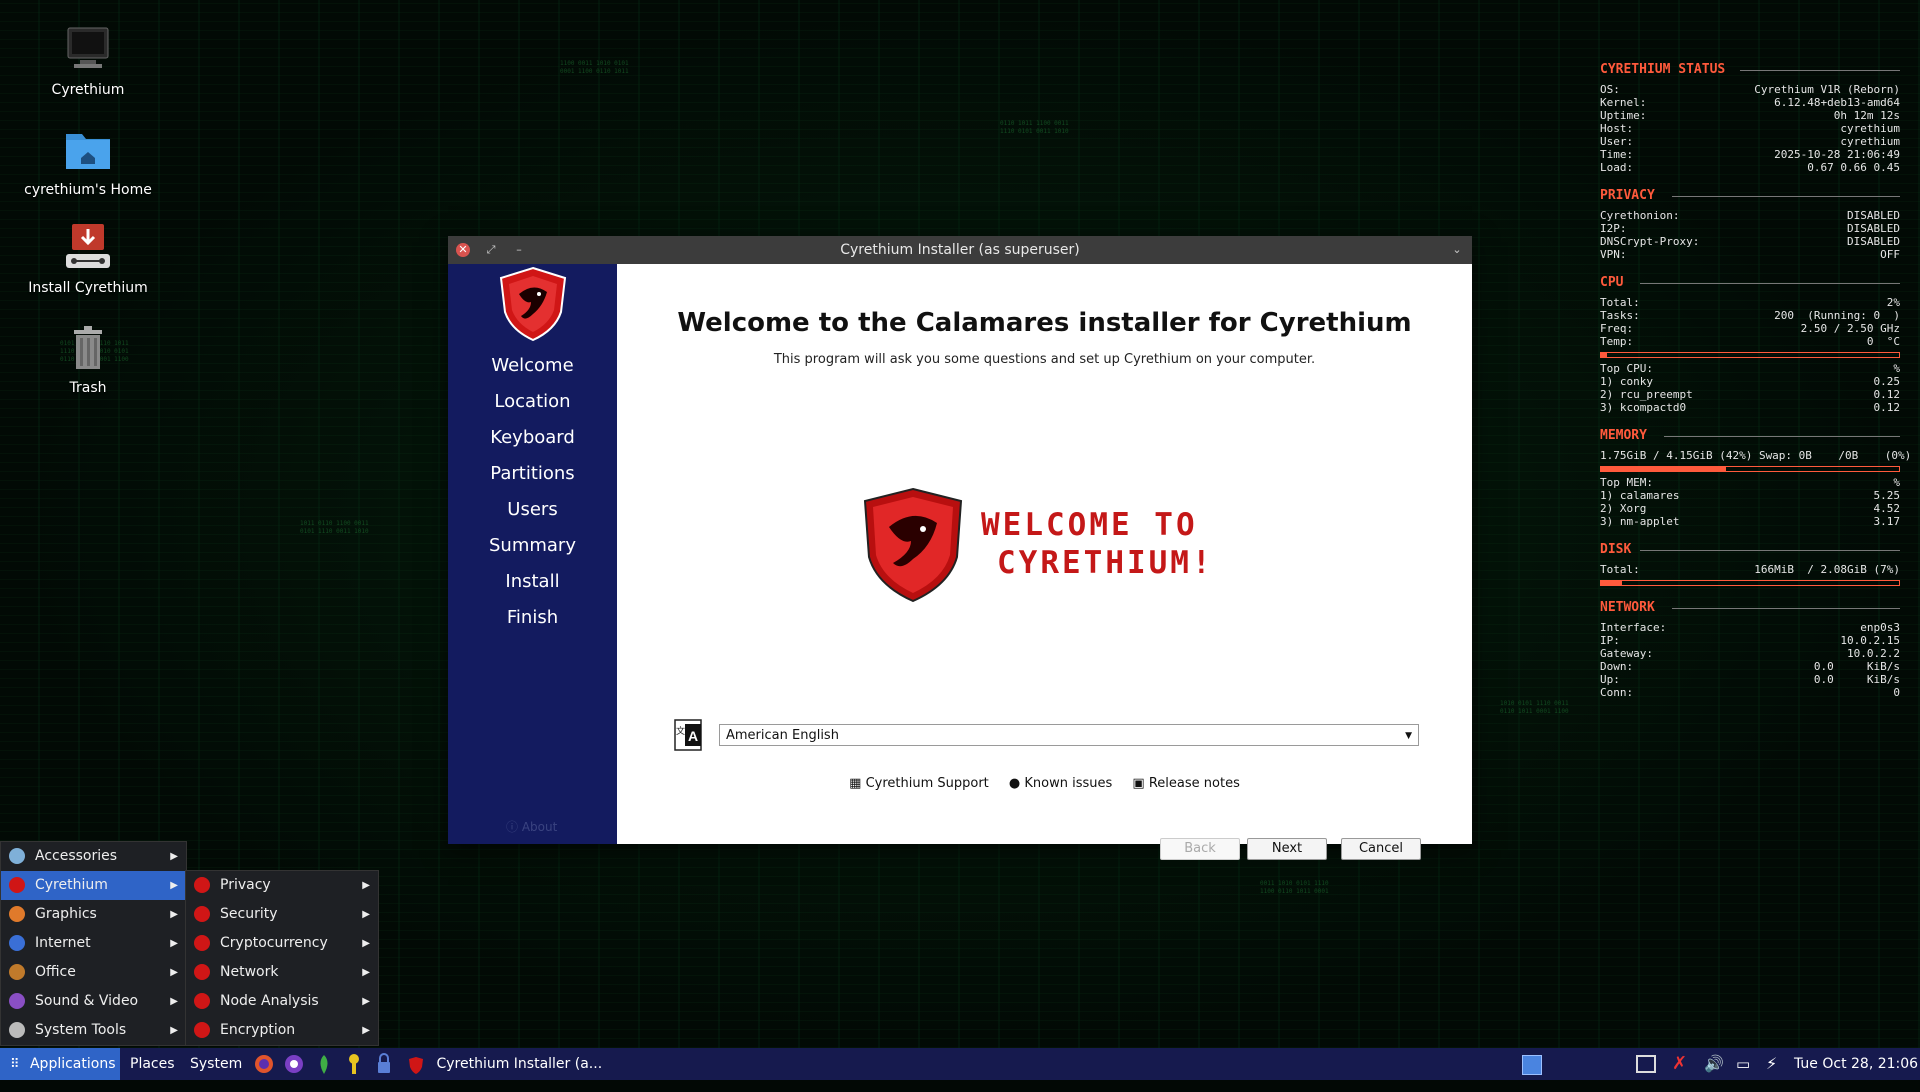 Image resolution: width=1920 pixels, height=1092 pixels. What do you see at coordinates (532, 437) in the screenshot?
I see `sidebar-step: Keyboard` at bounding box center [532, 437].